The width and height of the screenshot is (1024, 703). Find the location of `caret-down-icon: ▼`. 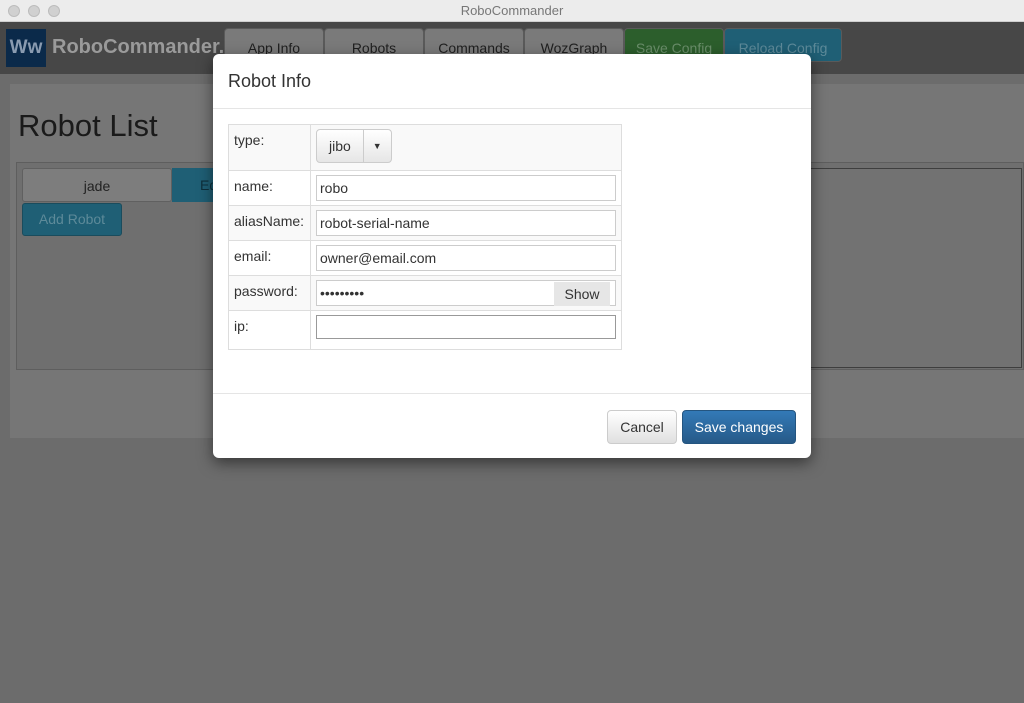

caret-down-icon: ▼ is located at coordinates (377, 146).